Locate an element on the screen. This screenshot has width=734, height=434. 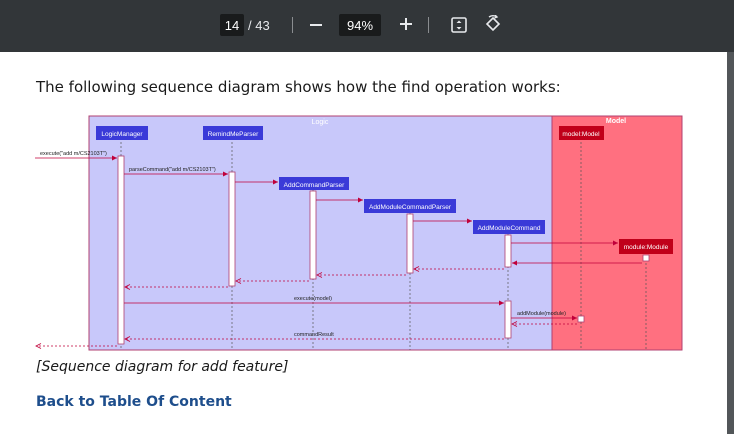
zoom-in-button is located at coordinates (406, 24).